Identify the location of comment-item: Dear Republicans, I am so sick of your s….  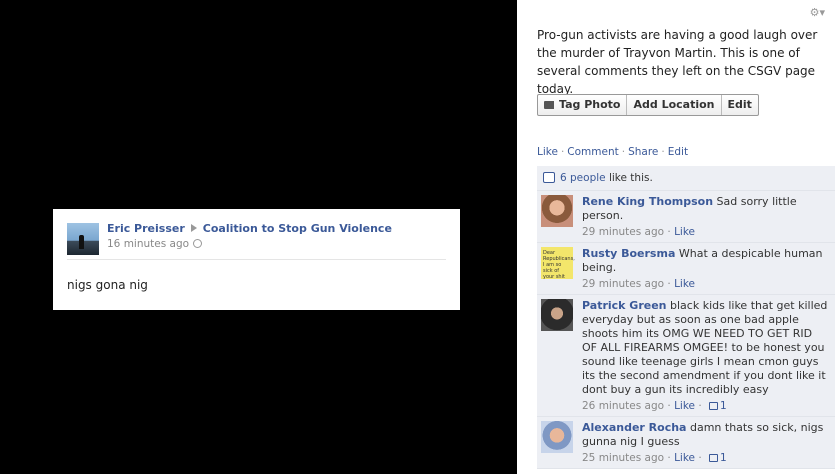
(686, 269).